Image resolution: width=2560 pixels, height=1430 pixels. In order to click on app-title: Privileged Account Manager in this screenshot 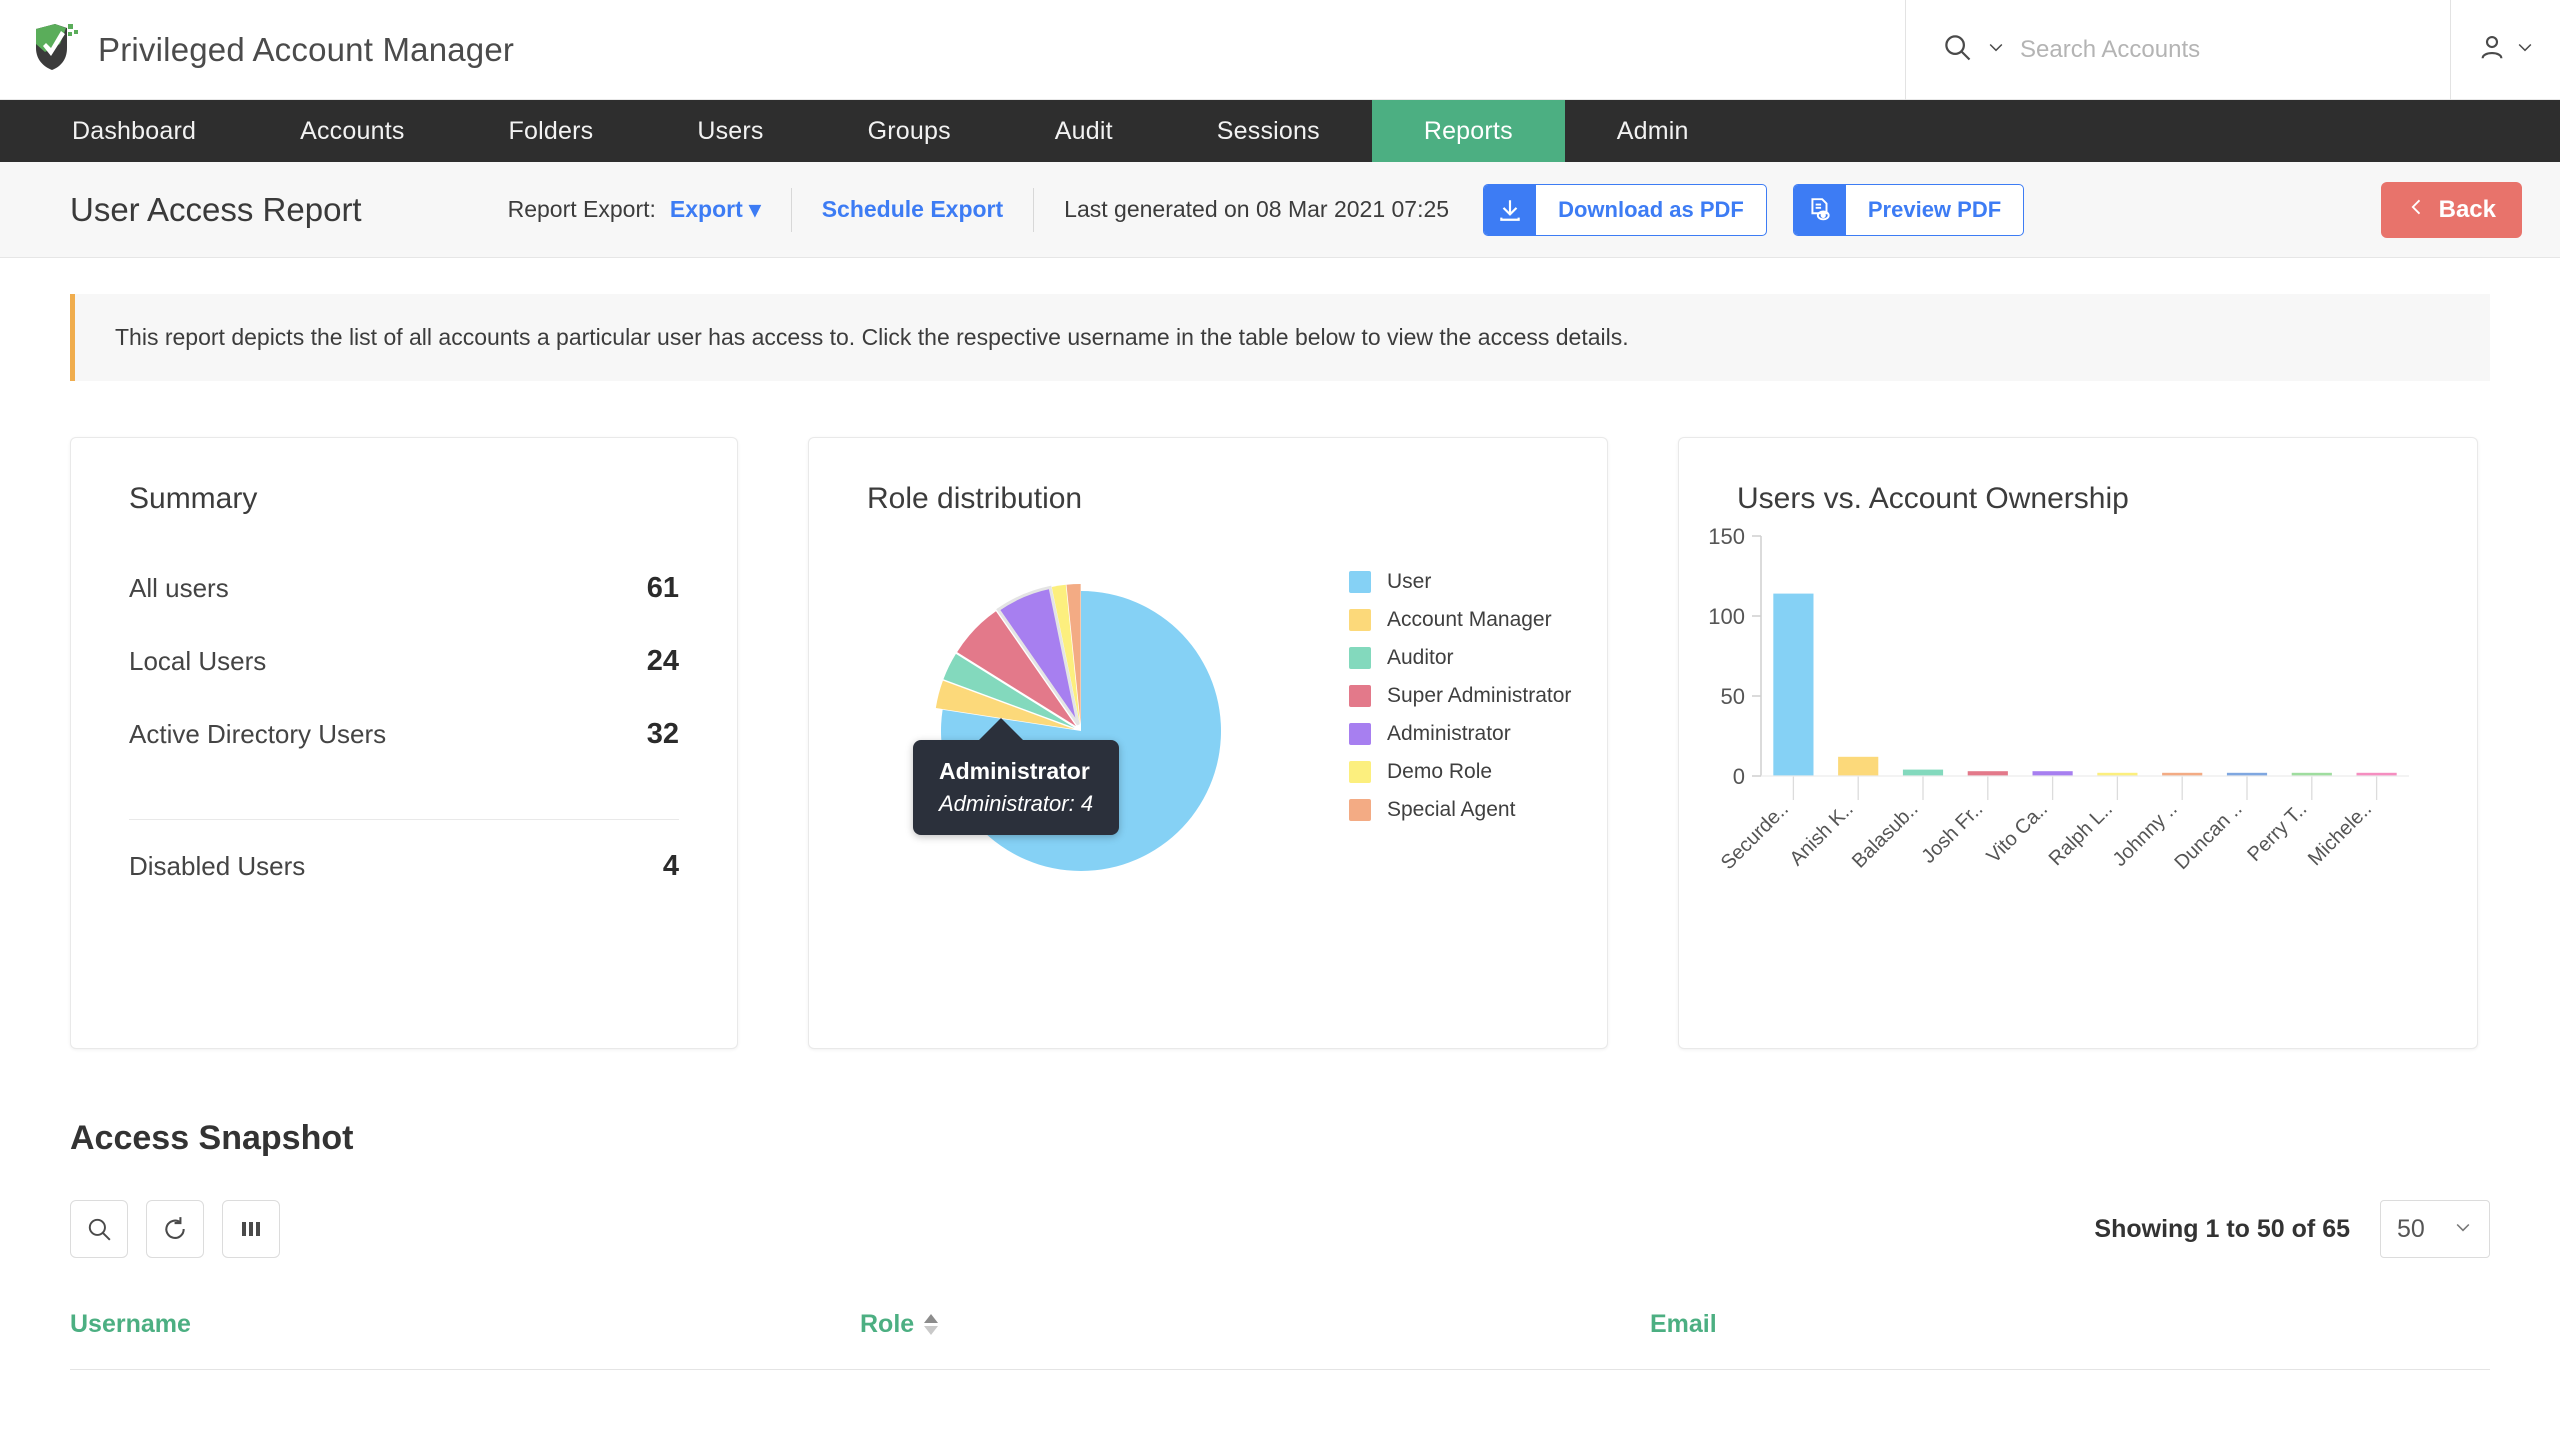, I will do `click(306, 49)`.